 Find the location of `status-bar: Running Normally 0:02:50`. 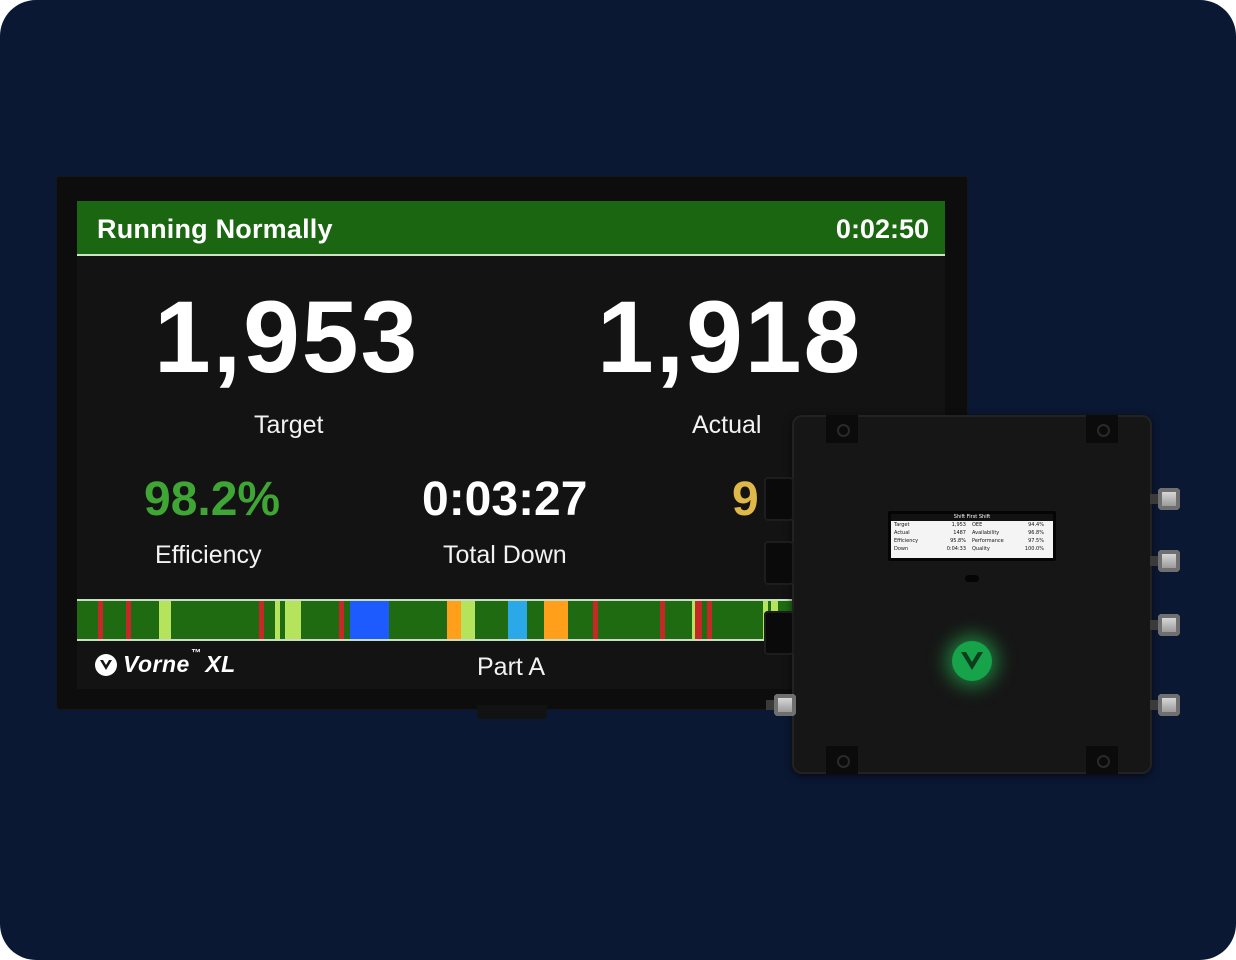

status-bar: Running Normally 0:02:50 is located at coordinates (511, 228).